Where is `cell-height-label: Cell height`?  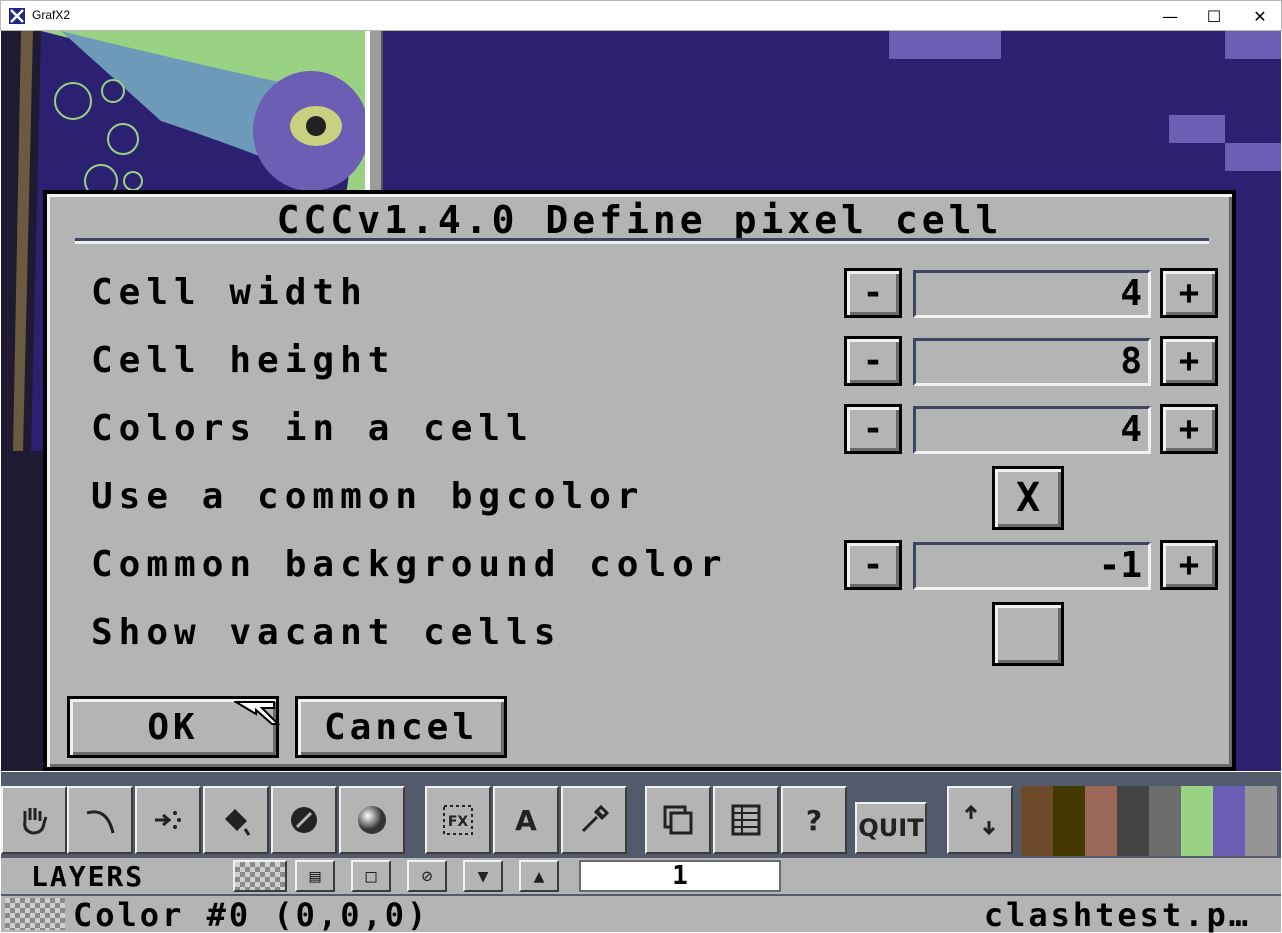 cell-height-label: Cell height is located at coordinates (243, 360).